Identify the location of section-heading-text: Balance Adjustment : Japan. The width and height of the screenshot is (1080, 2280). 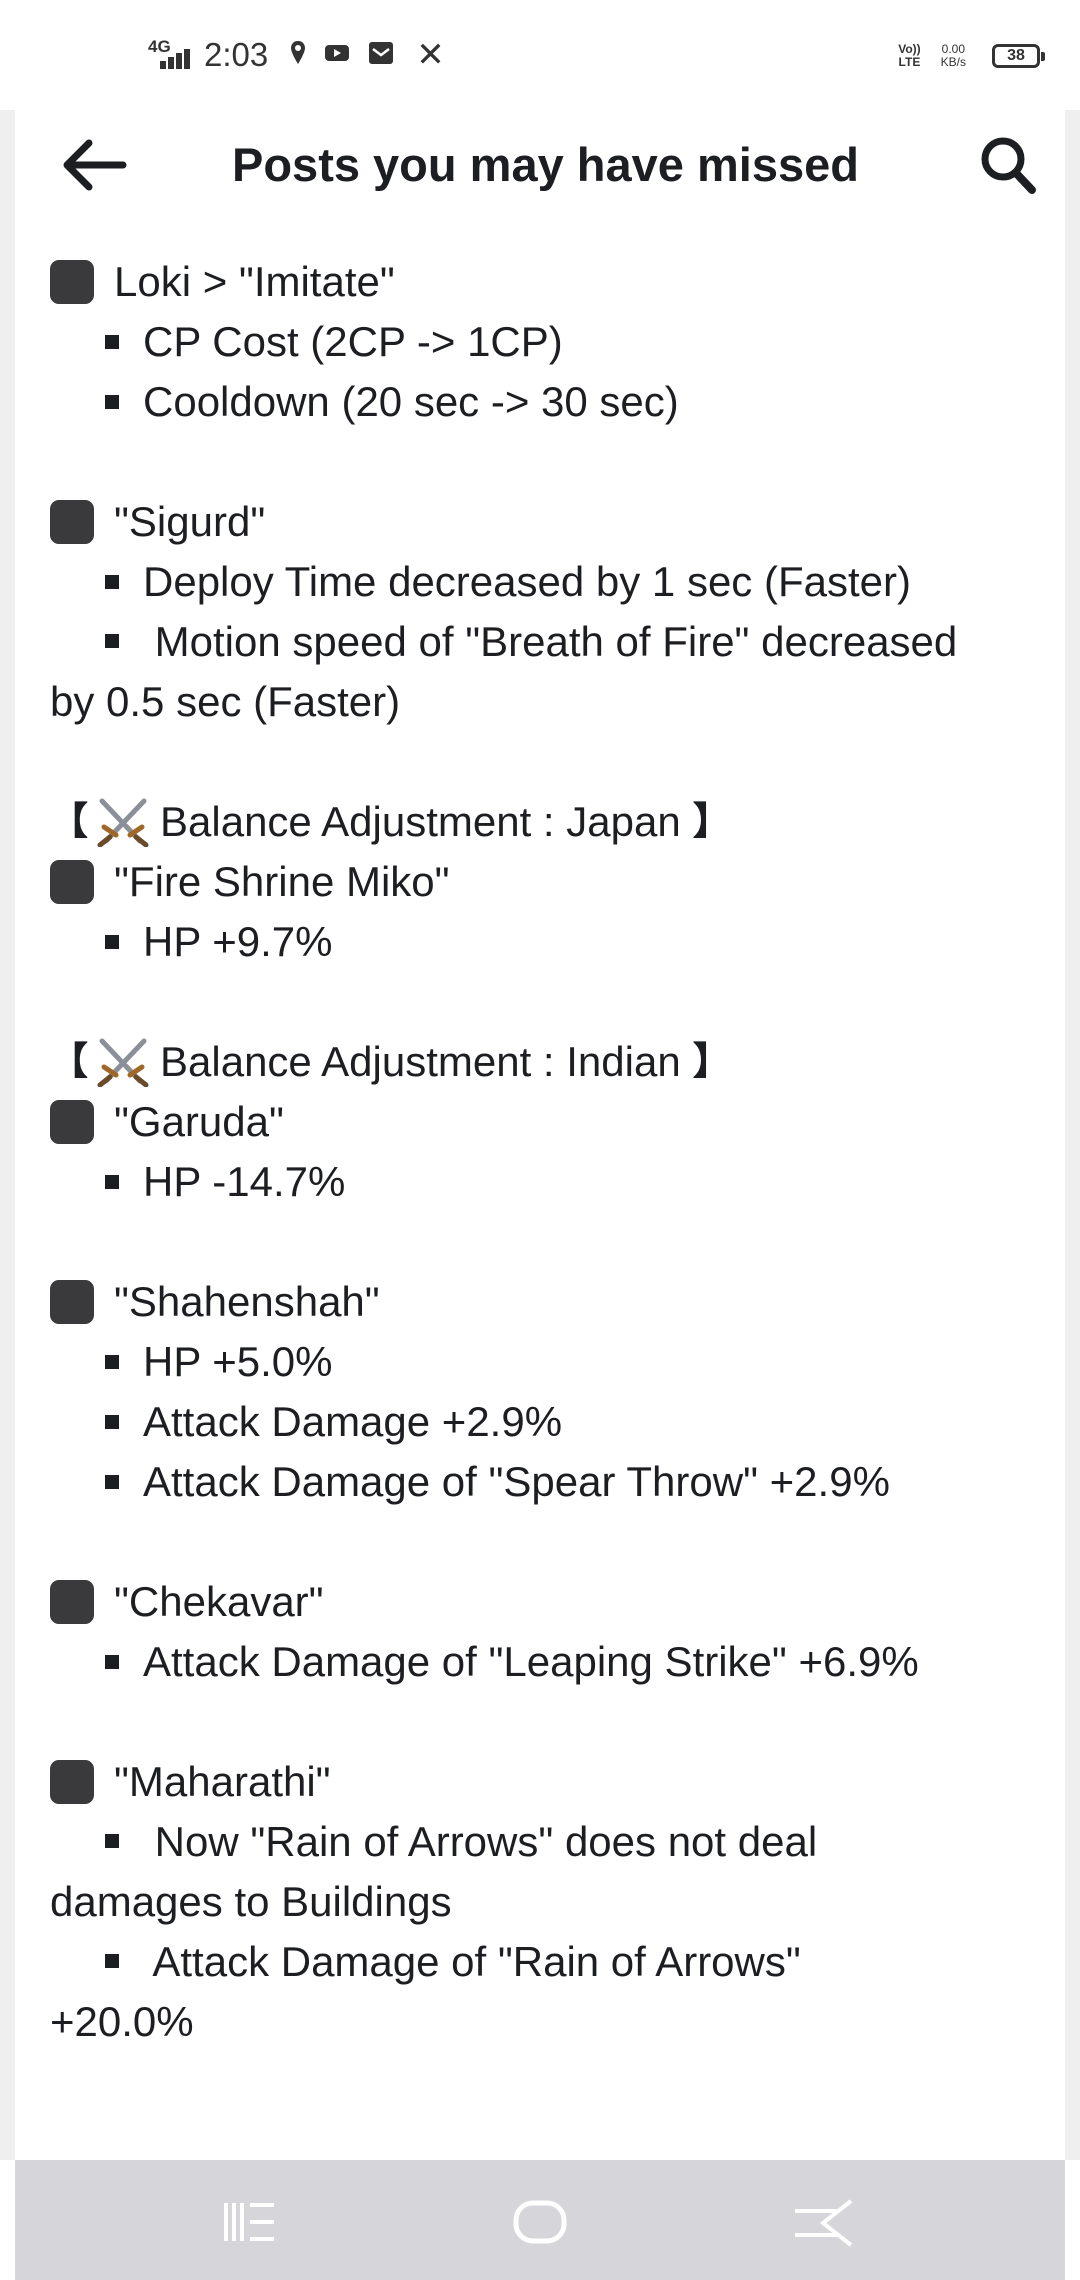
(420, 821).